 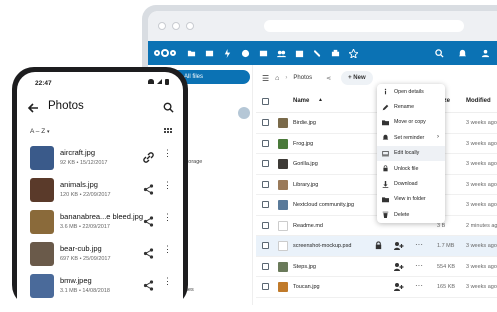 What do you see at coordinates (303, 144) in the screenshot?
I see `file-name: Frog.jpg` at bounding box center [303, 144].